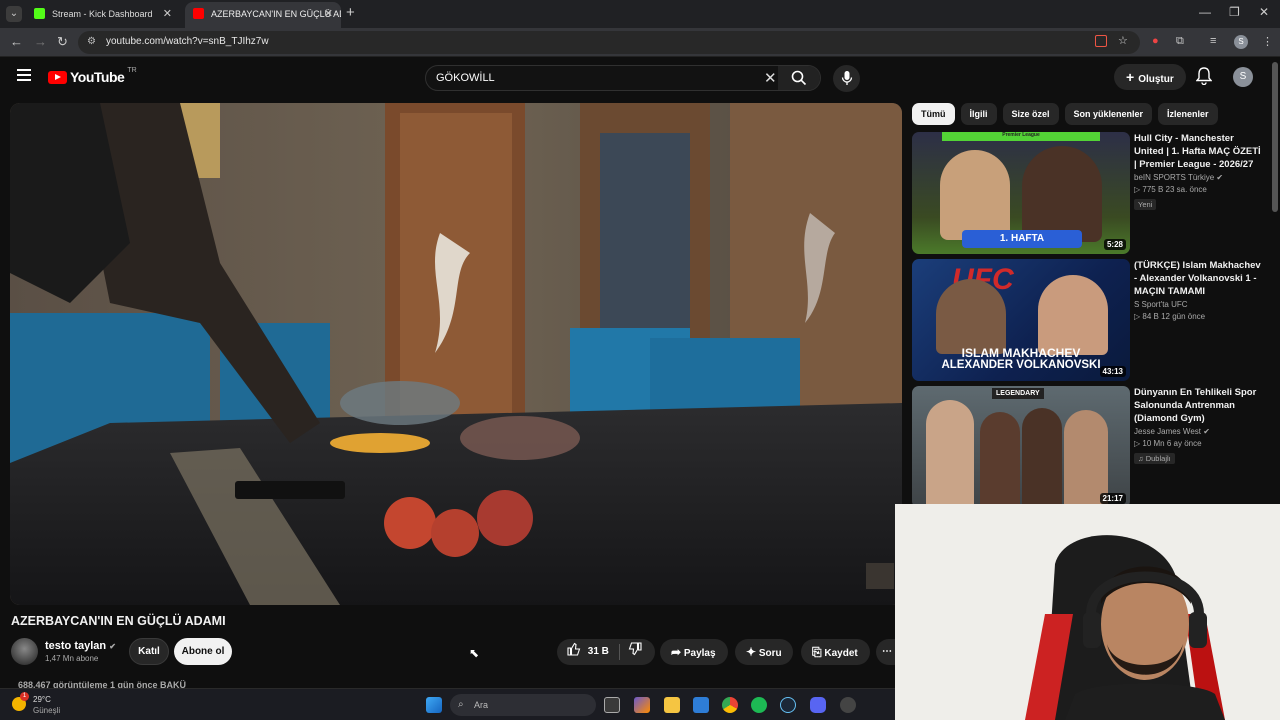 Image resolution: width=1280 pixels, height=720 pixels. Describe the element at coordinates (1150, 77) in the screenshot. I see `create-button: + Oluştur` at that location.